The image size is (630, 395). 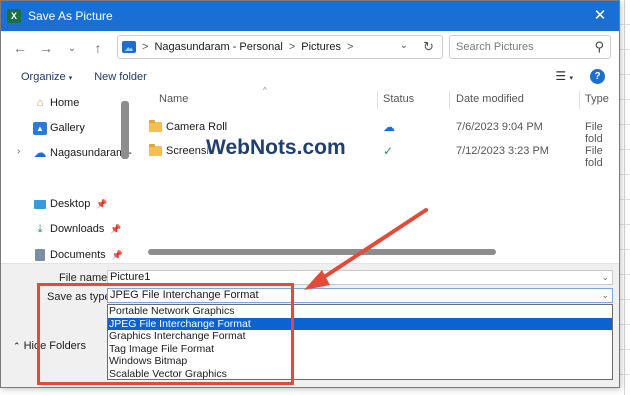 I want to click on annotation-arrow, so click(x=366, y=249).